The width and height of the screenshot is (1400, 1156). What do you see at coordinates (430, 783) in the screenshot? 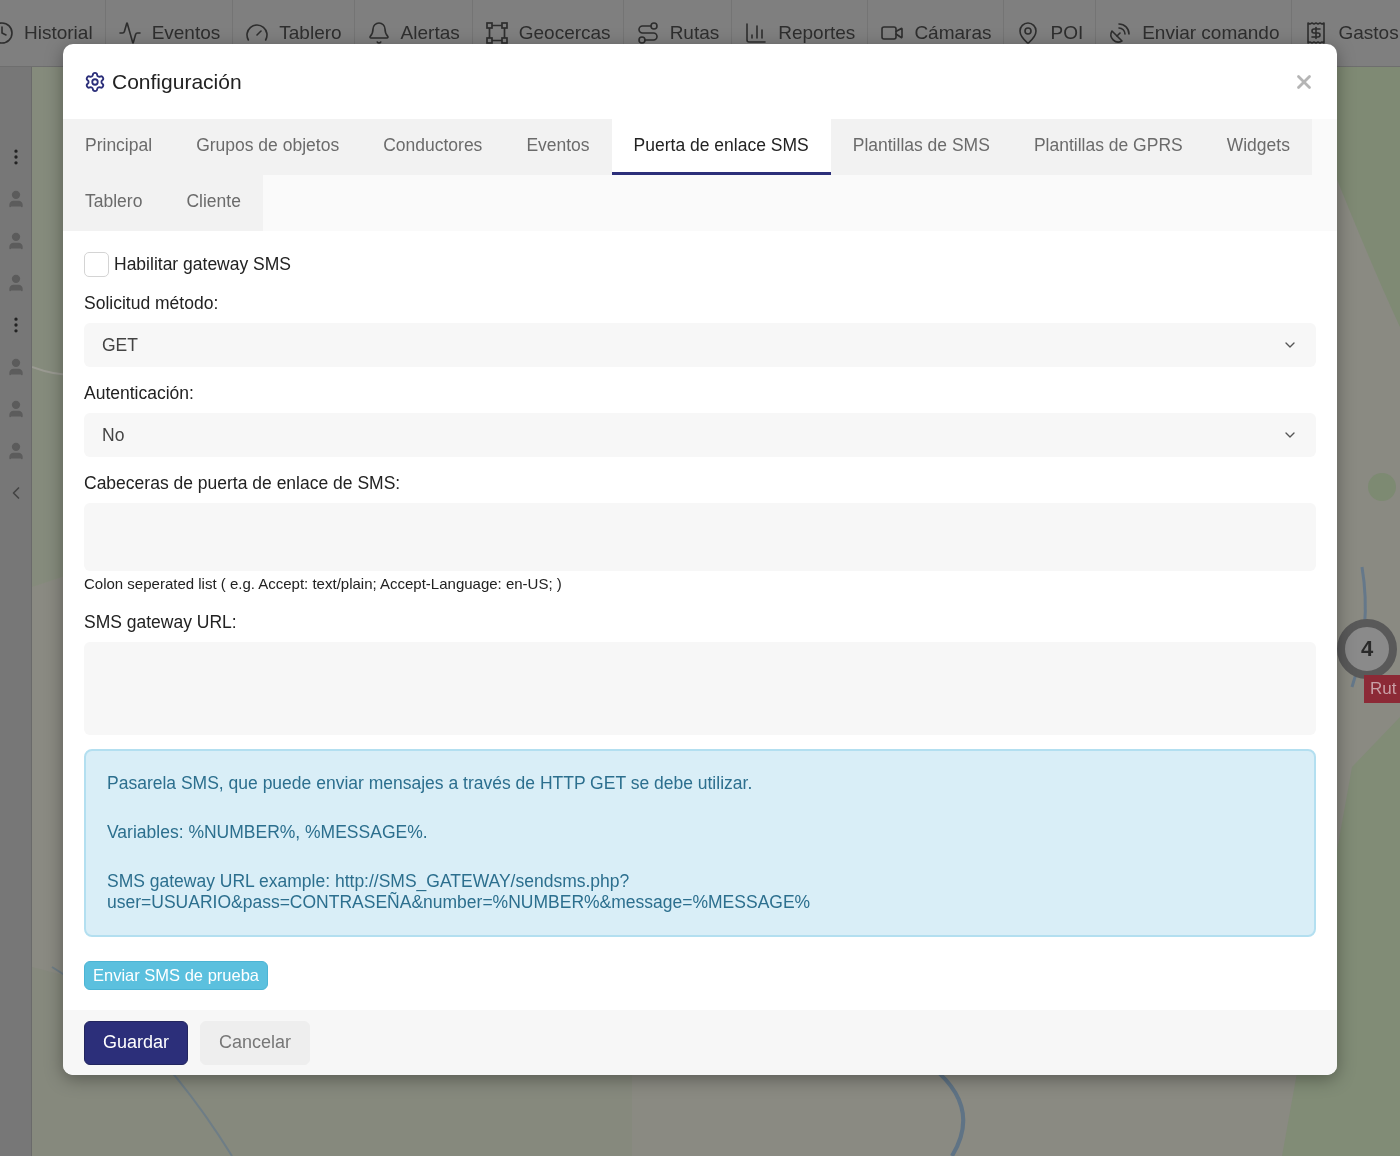
I see `info-text: Pasarela SMS, que puede enviar mensajes a través de HTTP GET se debe utilizar.` at bounding box center [430, 783].